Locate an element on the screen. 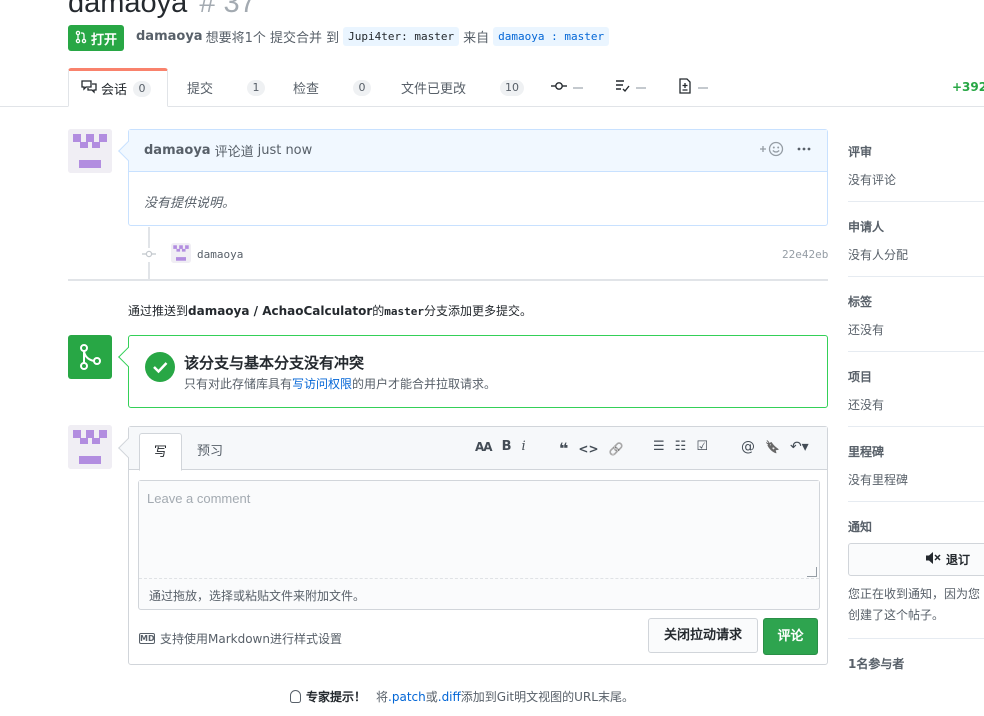 The height and width of the screenshot is (716, 984). tab-review-extra is located at coordinates (630, 87).